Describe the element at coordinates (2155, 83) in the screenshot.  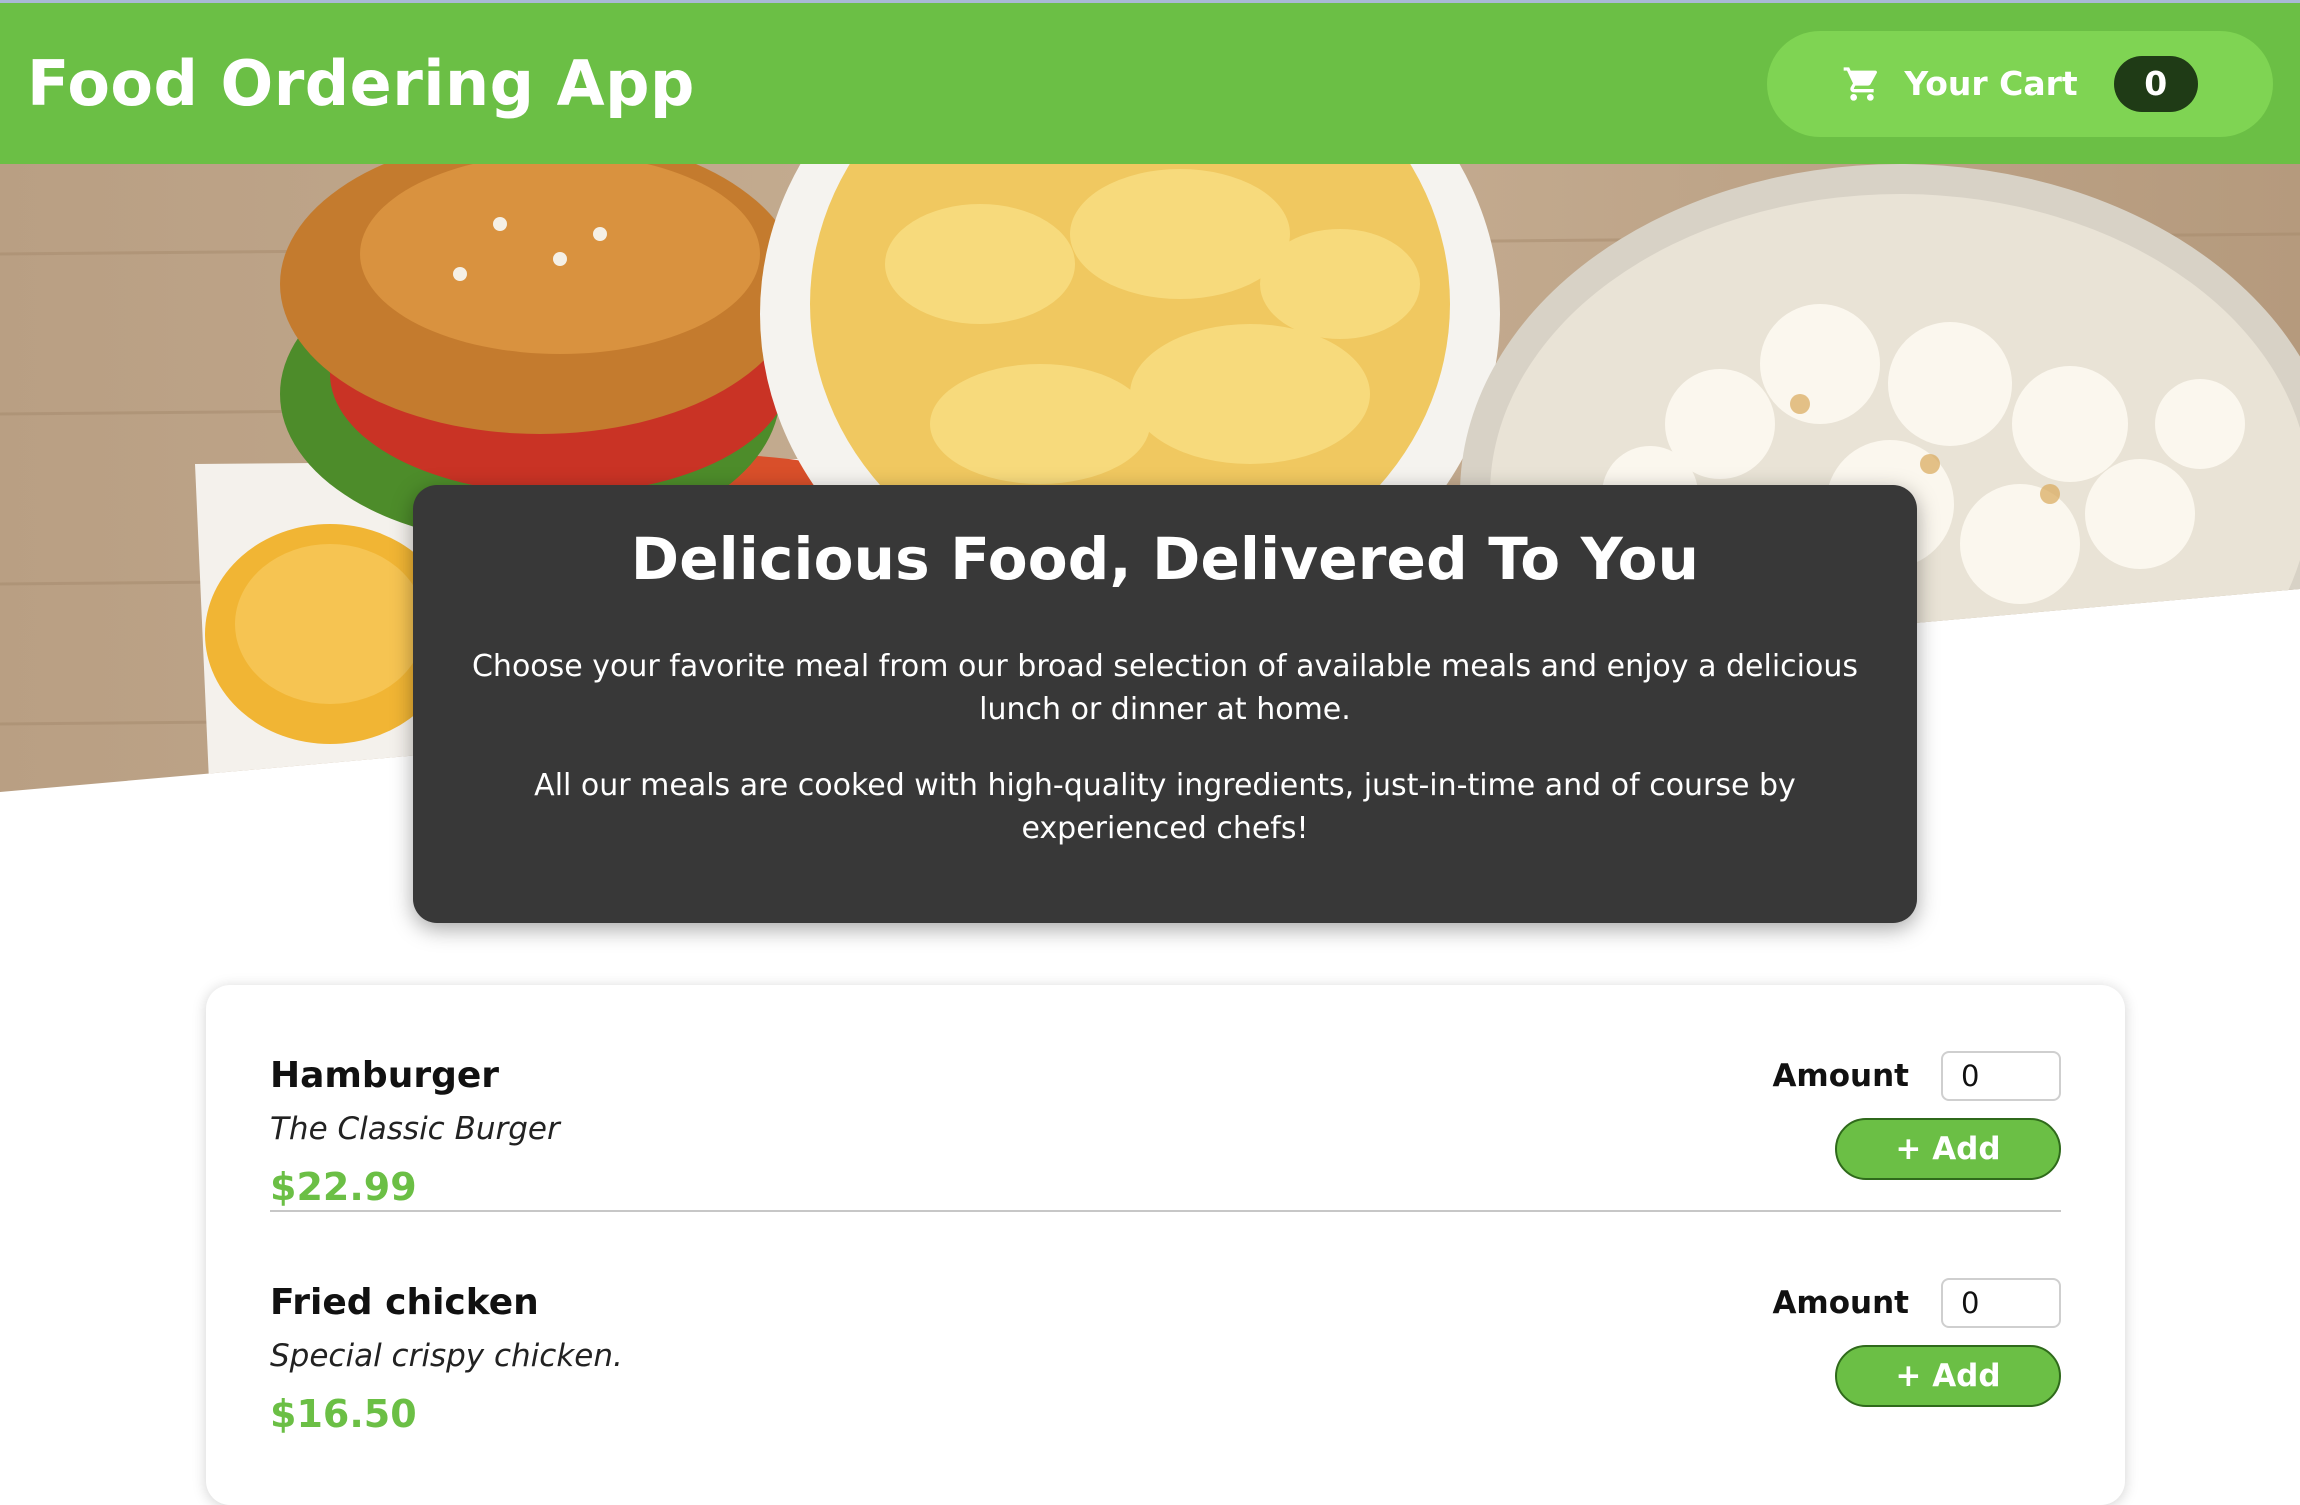
I see `cart-count-badge: 0` at that location.